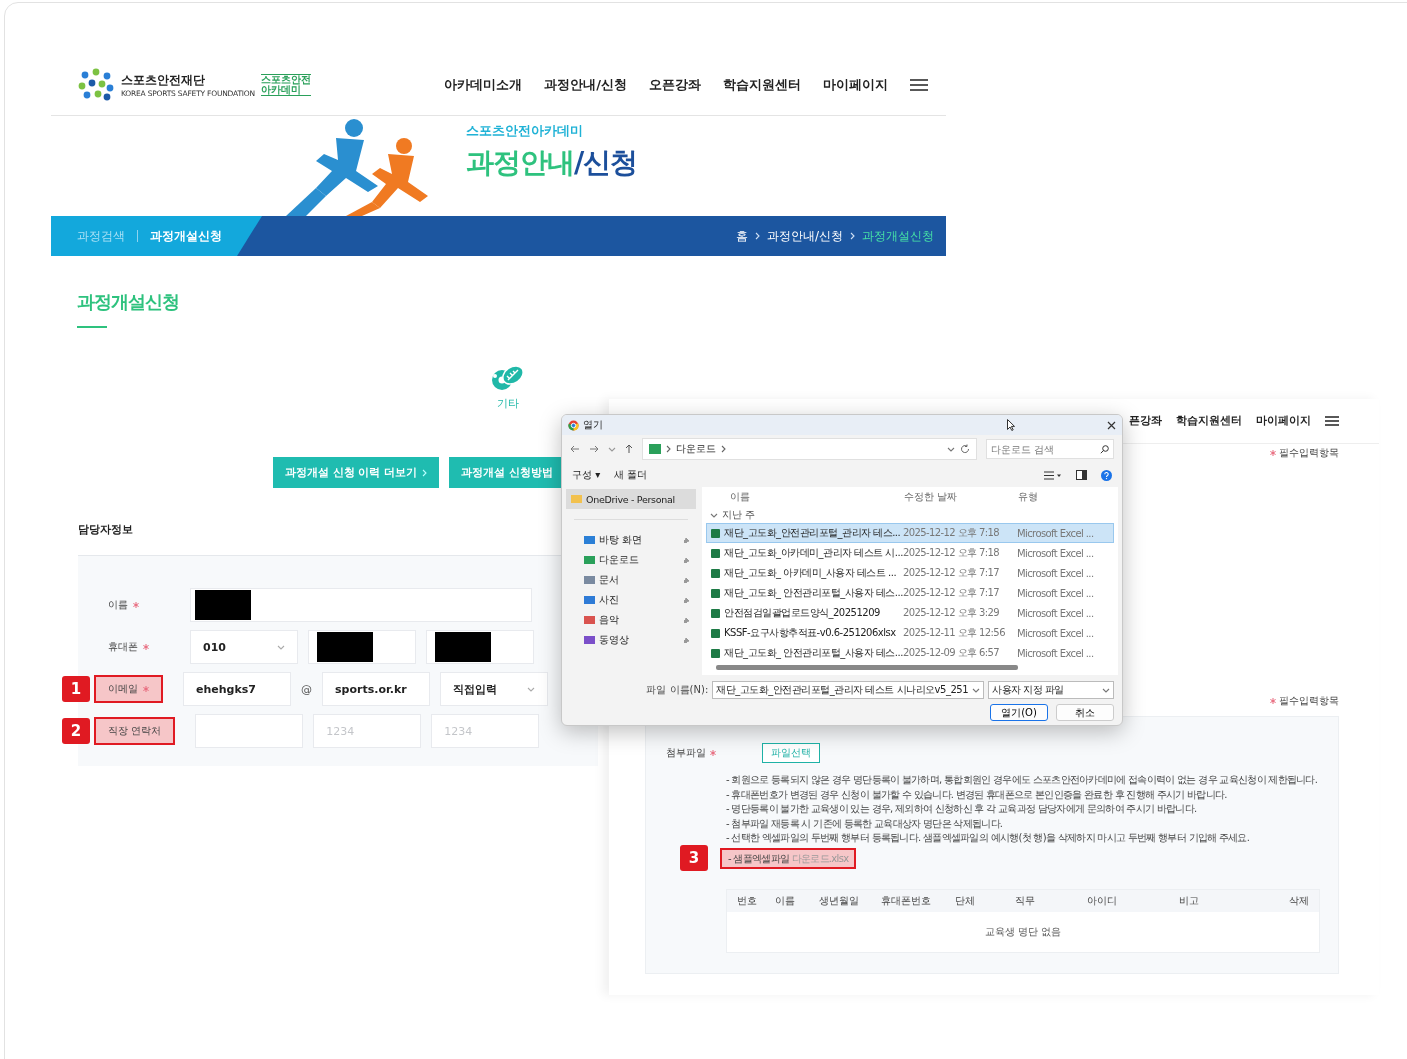 Image resolution: width=1407 pixels, height=1059 pixels. I want to click on column-header: 아이디, so click(1102, 901).